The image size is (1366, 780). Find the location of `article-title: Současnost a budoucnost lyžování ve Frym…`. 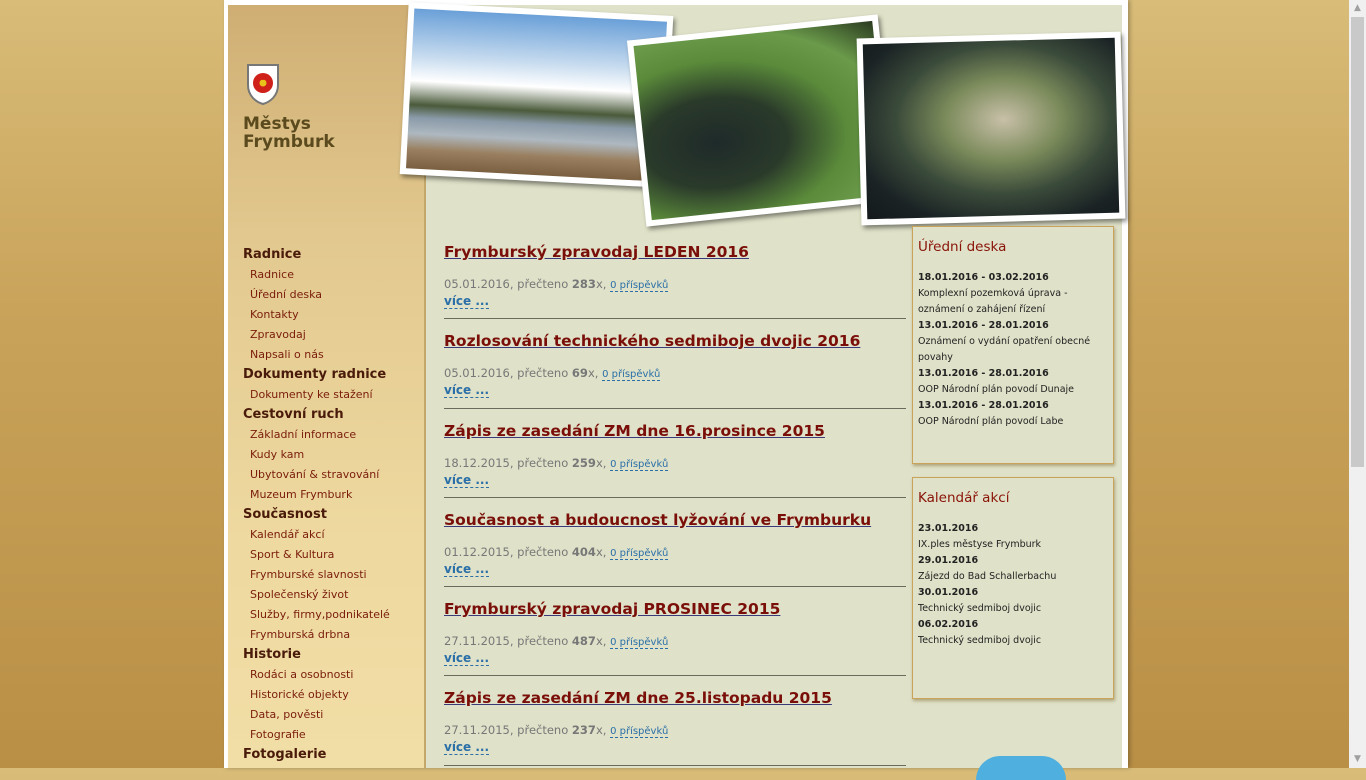

article-title: Současnost a budoucnost lyžování ve Frym… is located at coordinates (657, 520).